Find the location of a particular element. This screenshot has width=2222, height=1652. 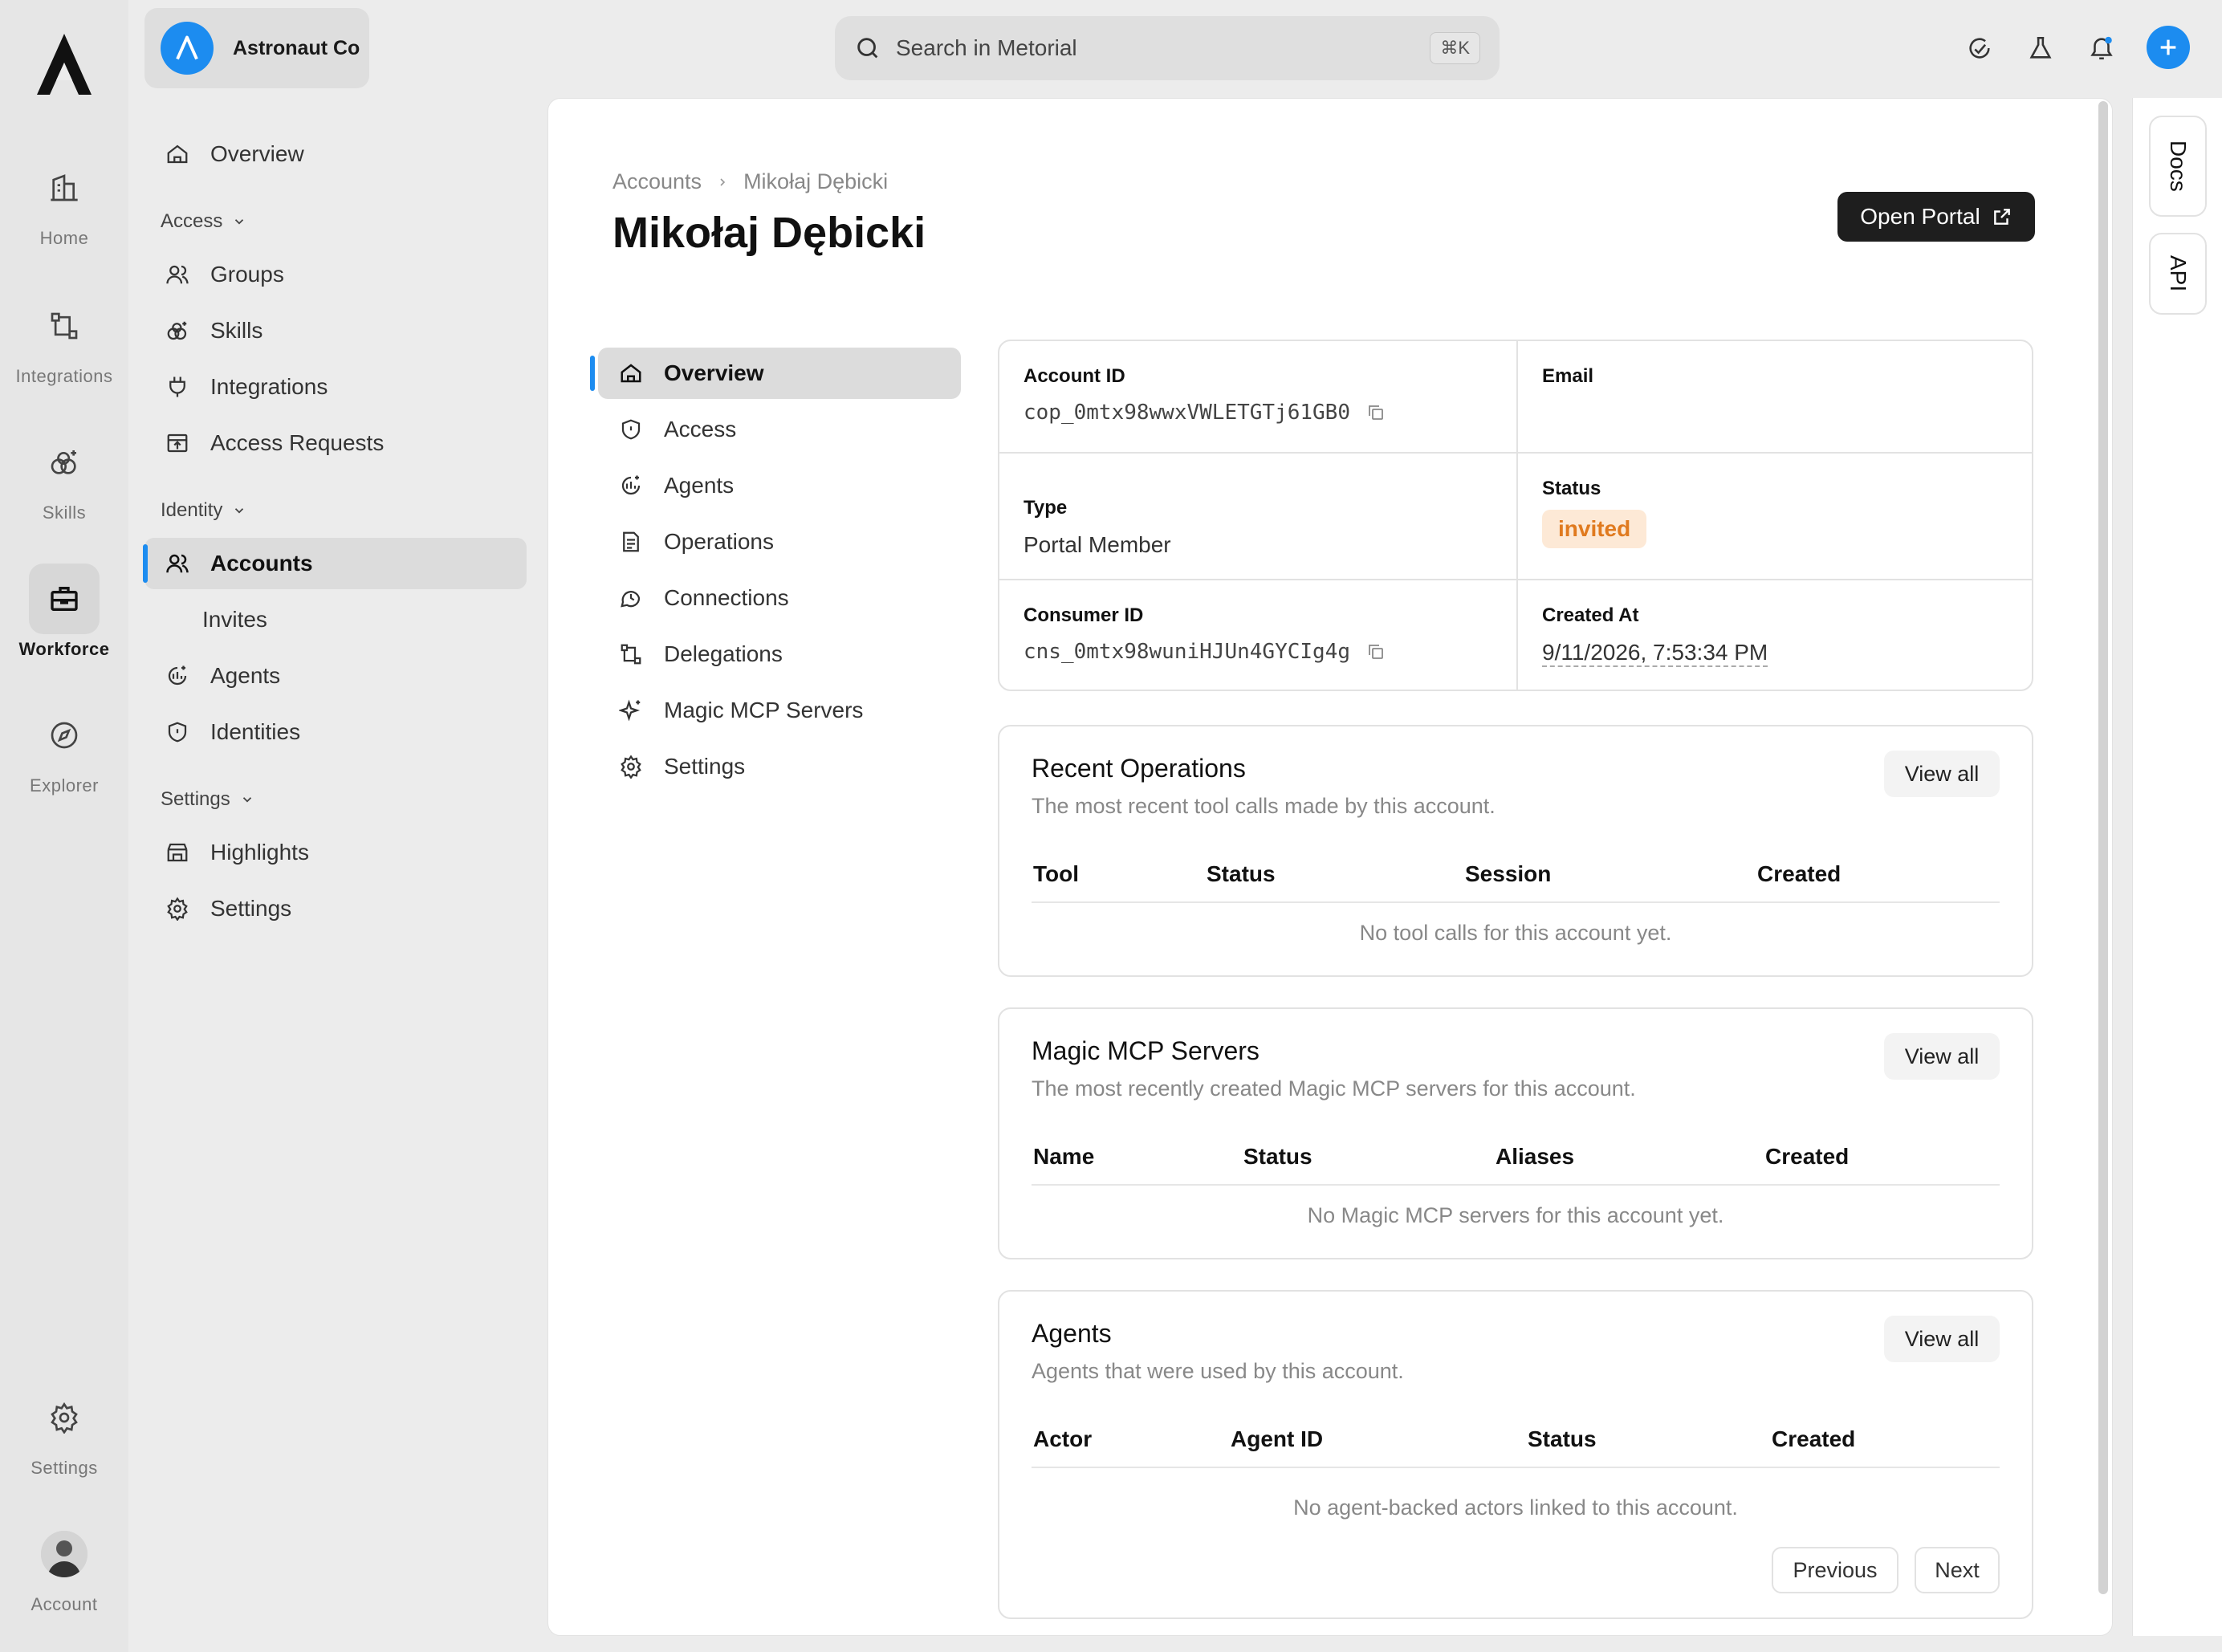

rail-item-explorer: Explorer is located at coordinates (64, 756).